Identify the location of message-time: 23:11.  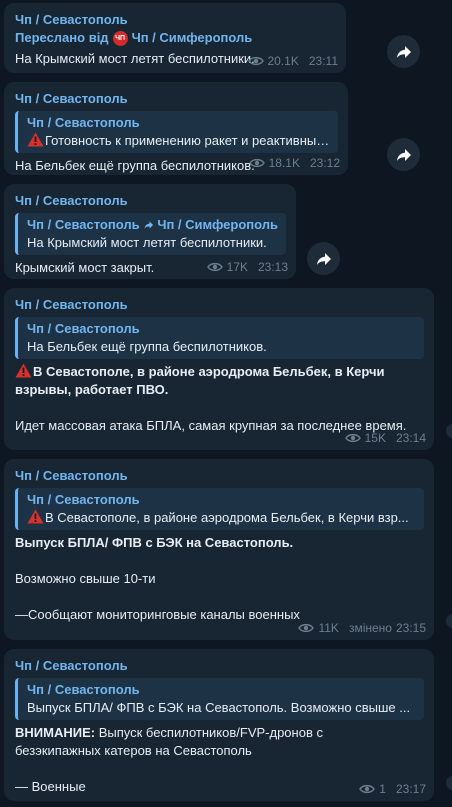
(323, 61).